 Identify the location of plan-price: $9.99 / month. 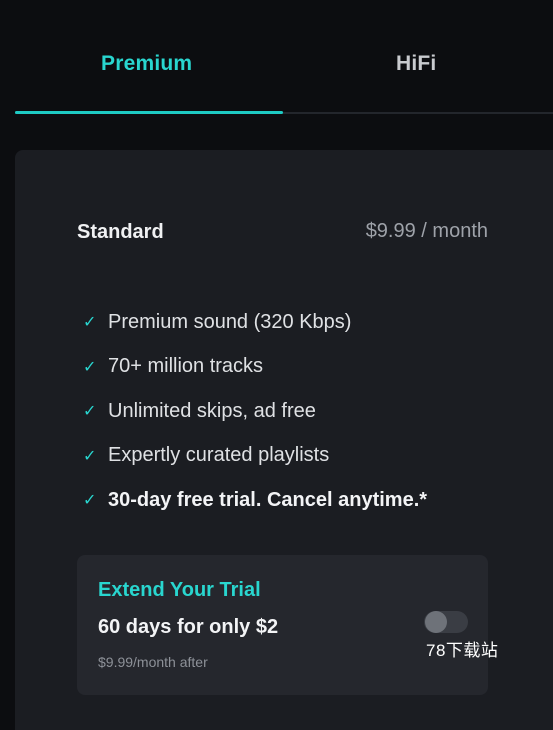
(426, 231).